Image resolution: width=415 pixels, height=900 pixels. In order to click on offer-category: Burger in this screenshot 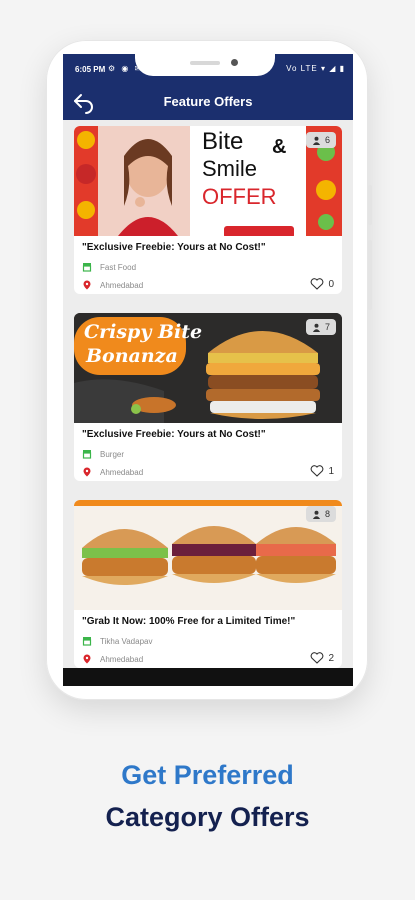, I will do `click(103, 454)`.